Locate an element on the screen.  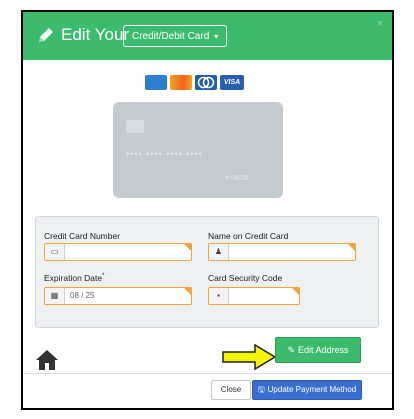
card-expiry: ≡ 08/25 is located at coordinates (237, 178).